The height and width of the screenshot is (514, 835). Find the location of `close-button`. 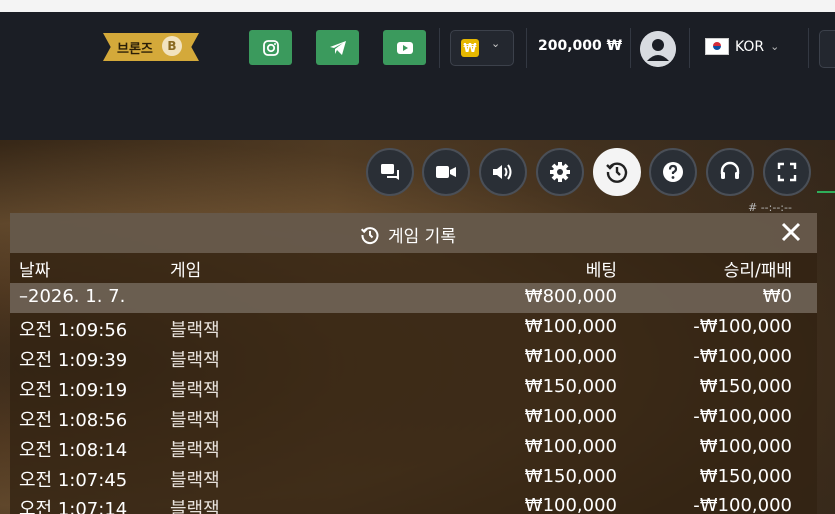

close-button is located at coordinates (791, 234).